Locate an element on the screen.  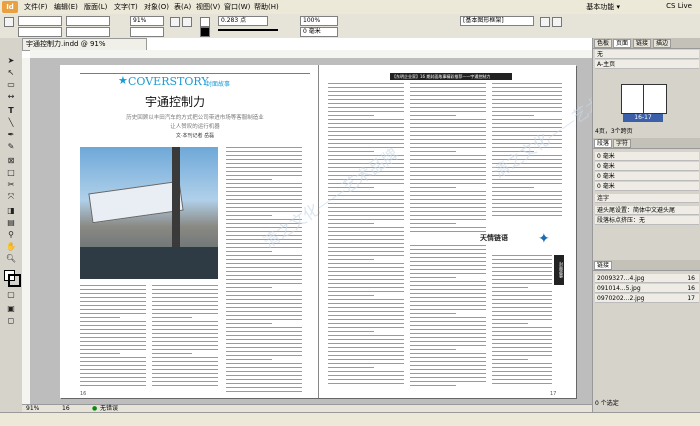
rectangle-frame-tool-icon: ⊠ is located at coordinates (11, 161).